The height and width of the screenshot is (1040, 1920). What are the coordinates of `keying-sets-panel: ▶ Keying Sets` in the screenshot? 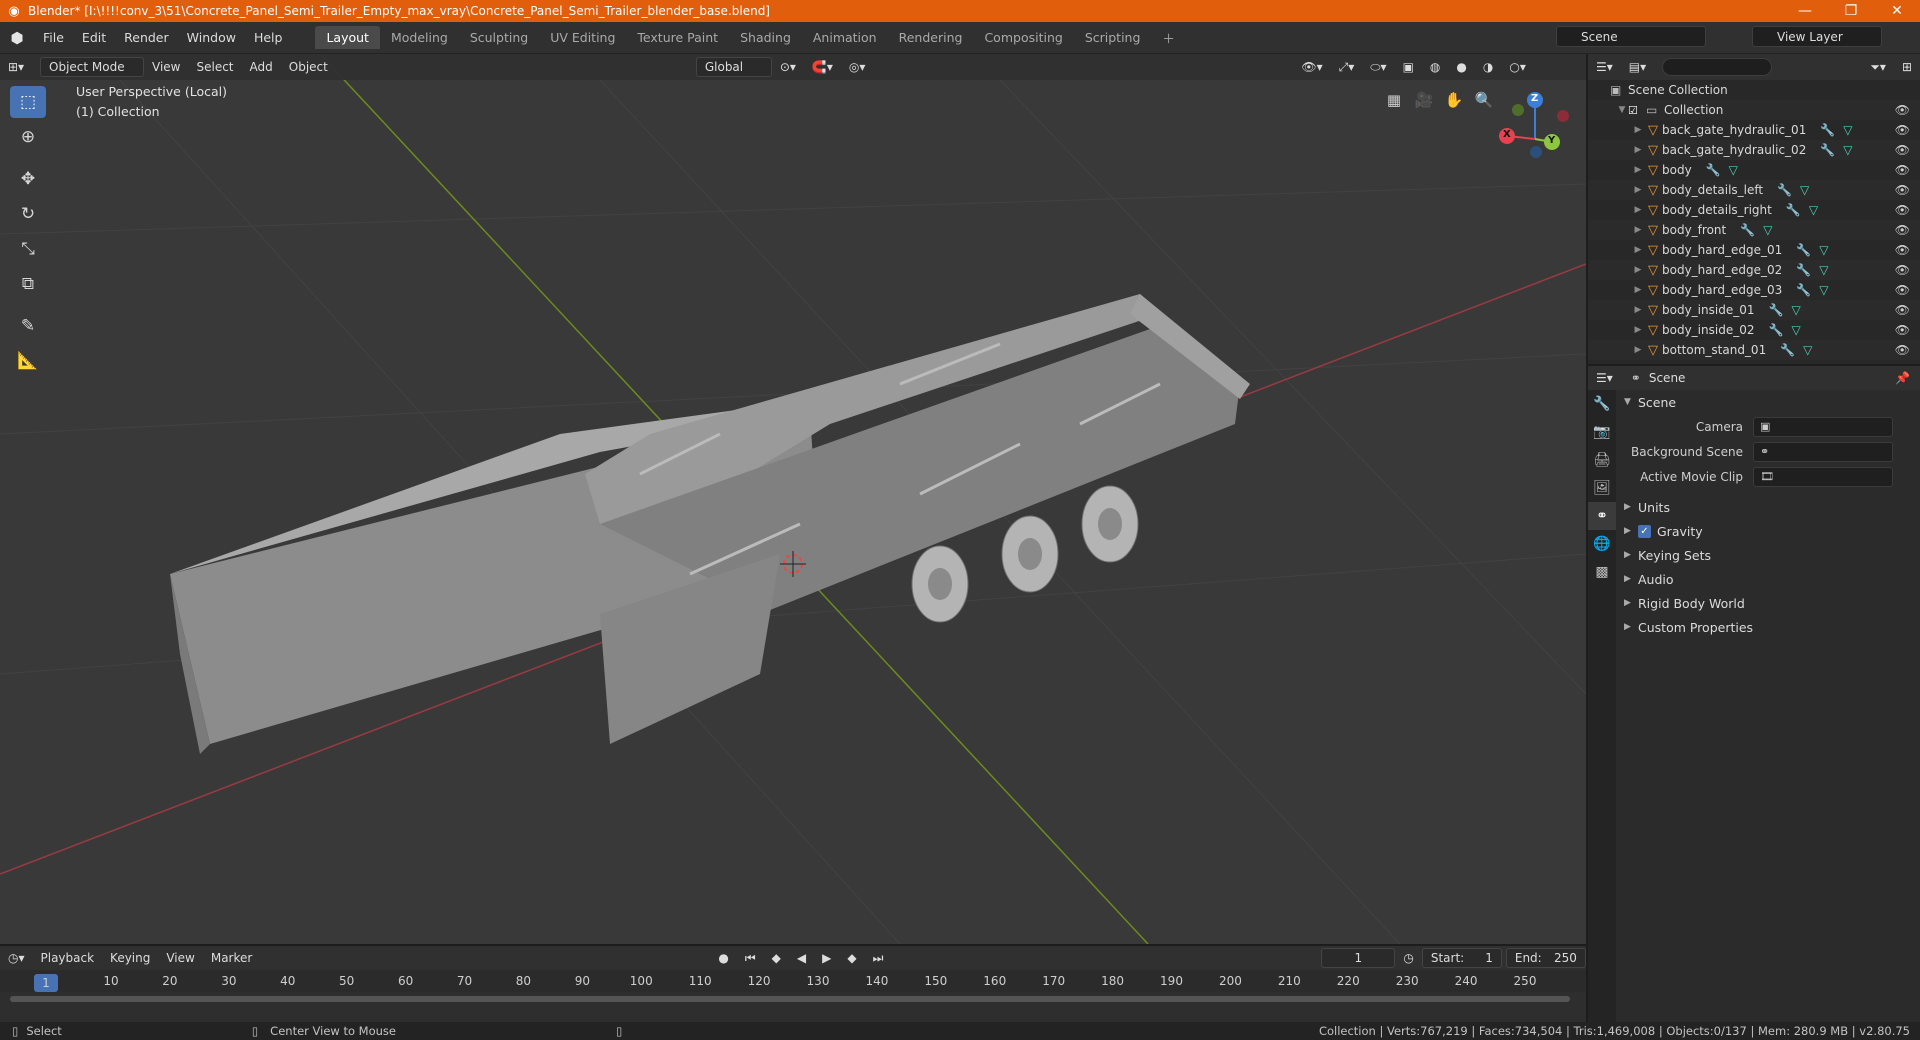 It's located at (1769, 555).